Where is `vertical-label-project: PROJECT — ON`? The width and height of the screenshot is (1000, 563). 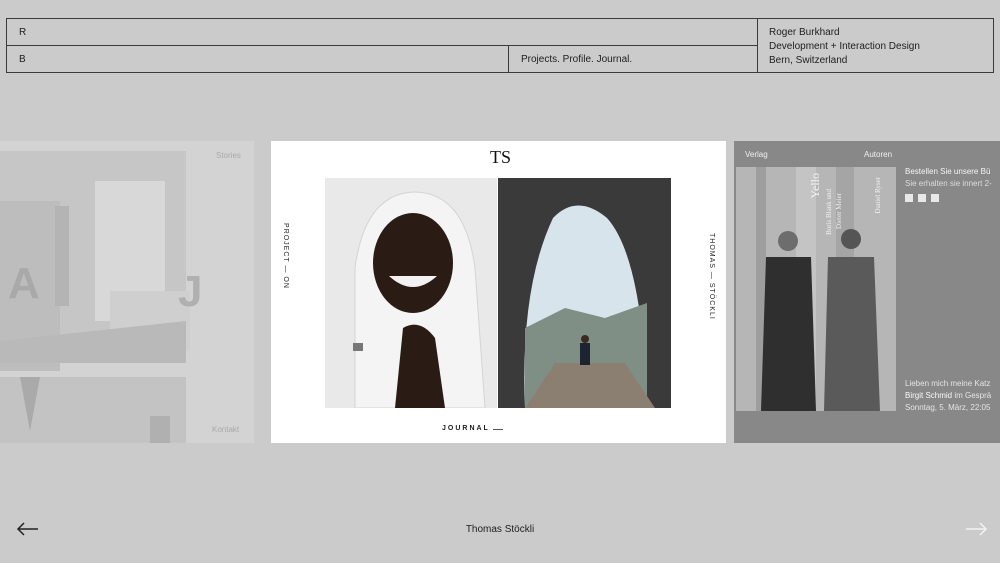 vertical-label-project: PROJECT — ON is located at coordinates (285, 256).